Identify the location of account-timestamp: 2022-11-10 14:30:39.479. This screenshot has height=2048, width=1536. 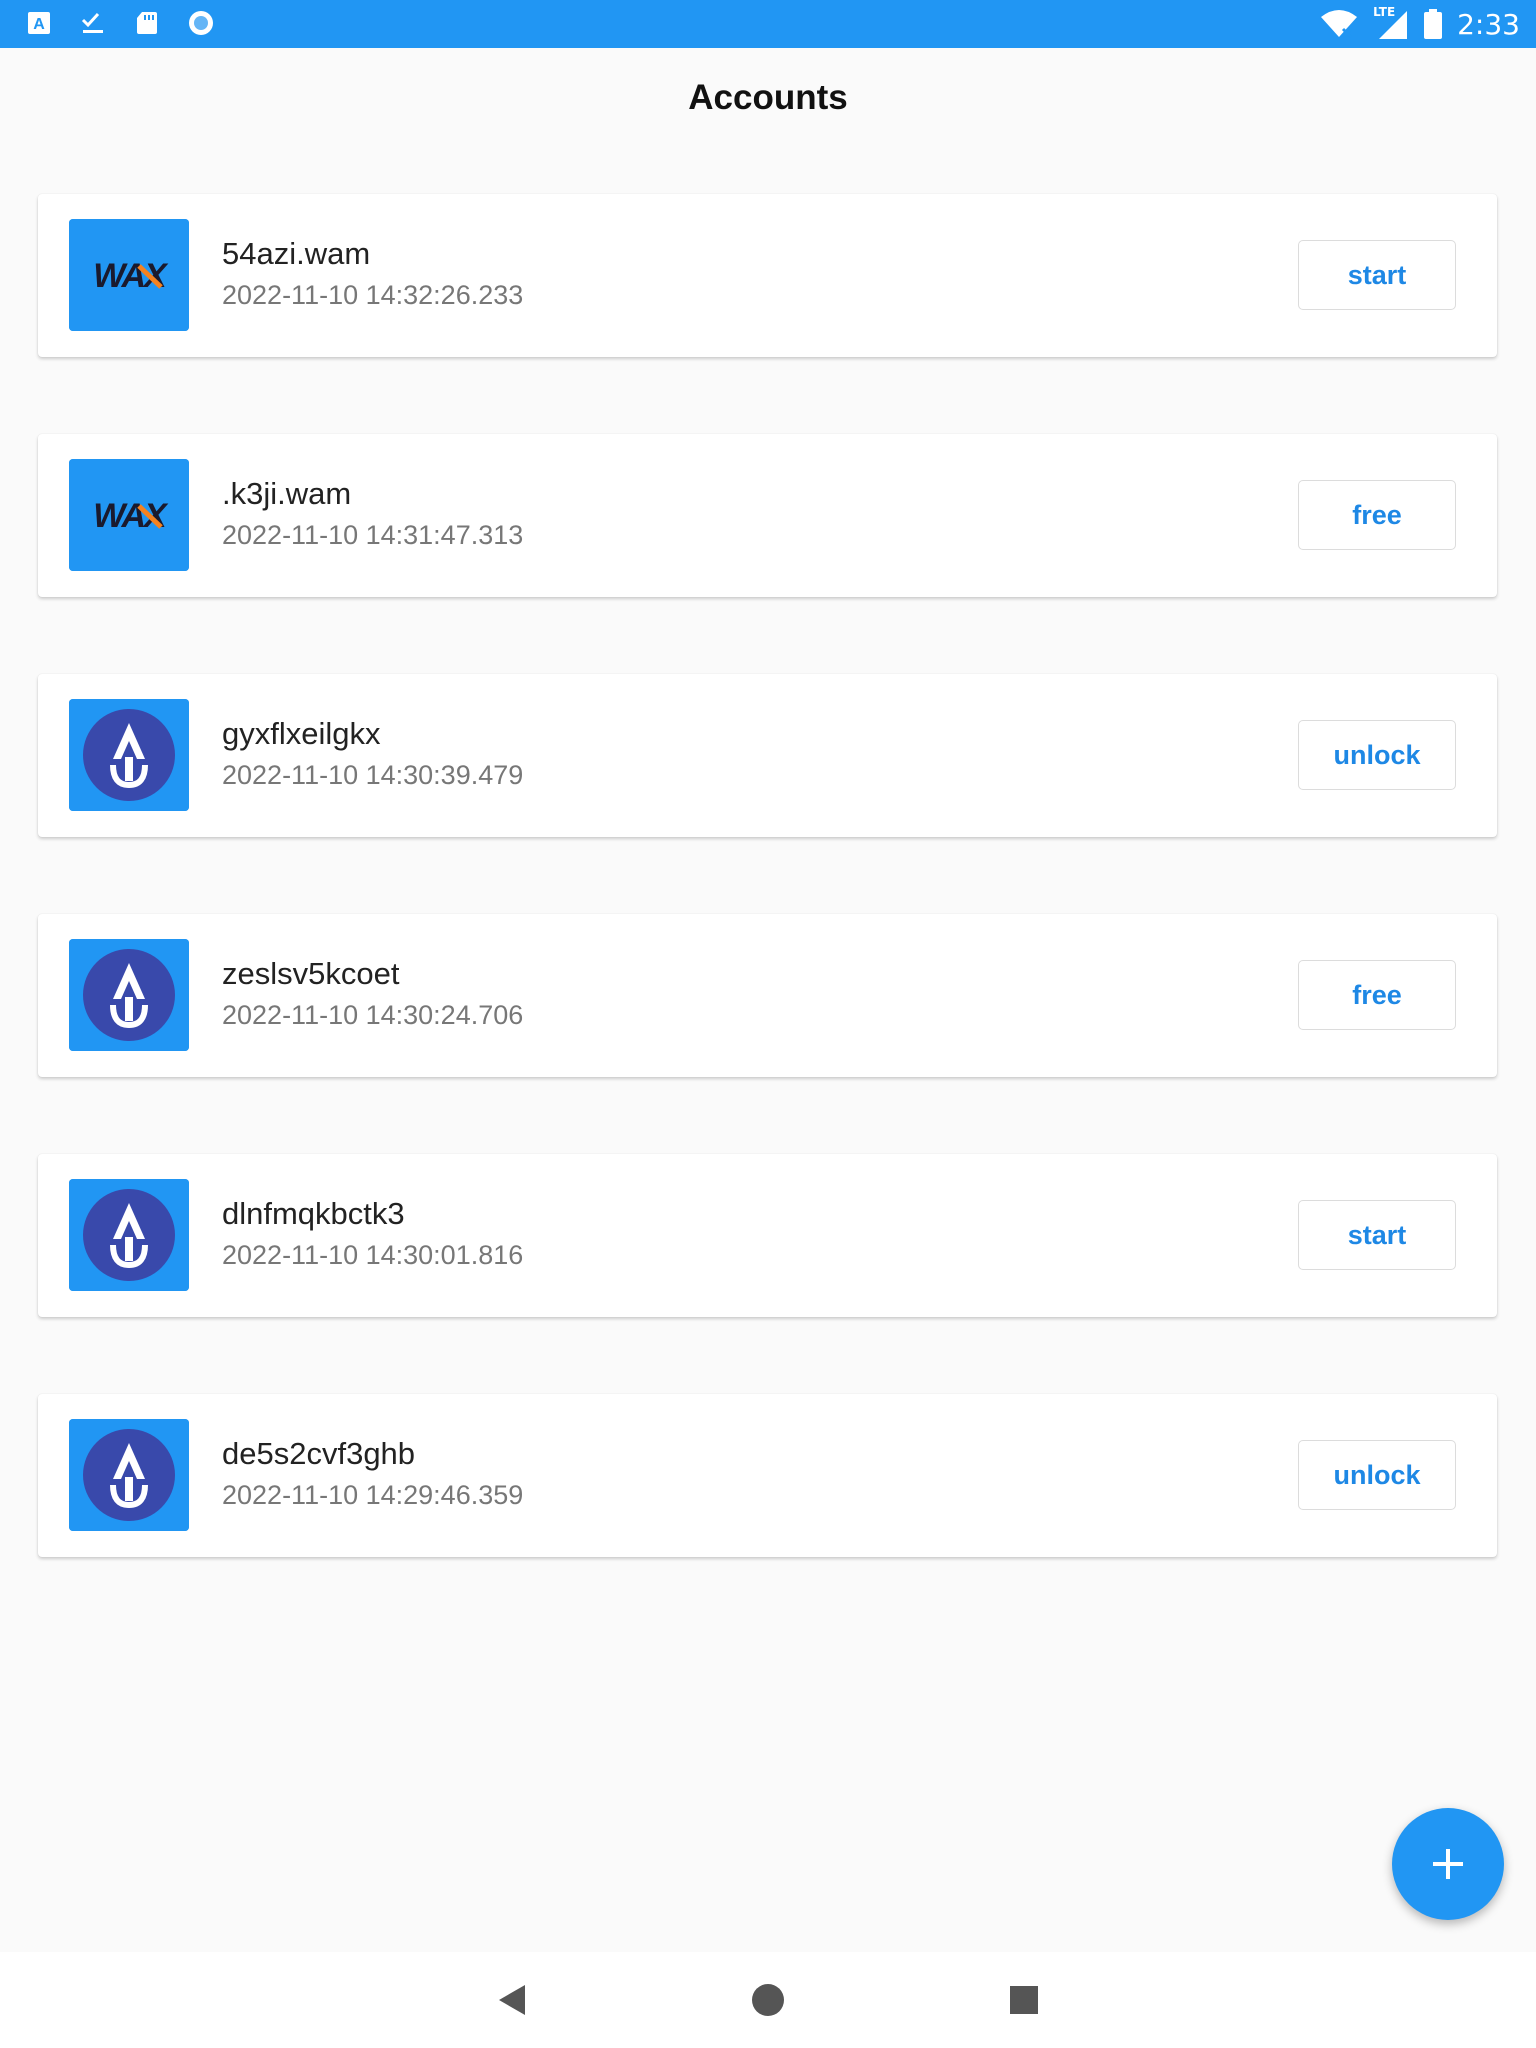
(373, 775).